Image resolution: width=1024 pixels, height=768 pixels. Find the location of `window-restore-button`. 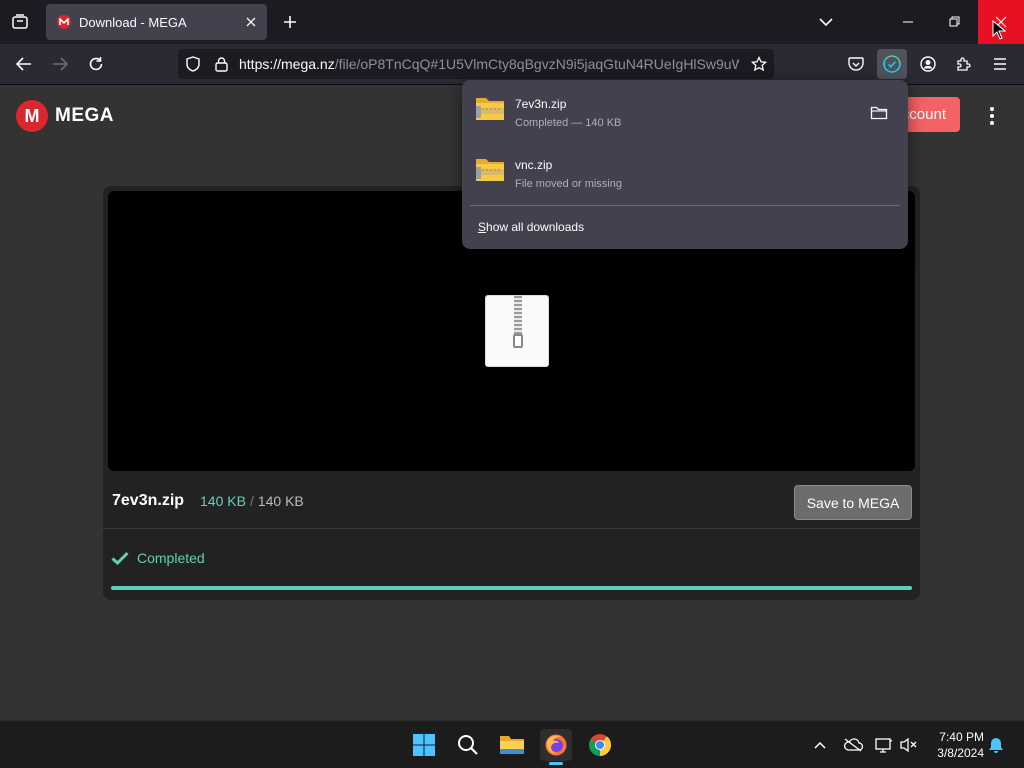

window-restore-button is located at coordinates (955, 22).